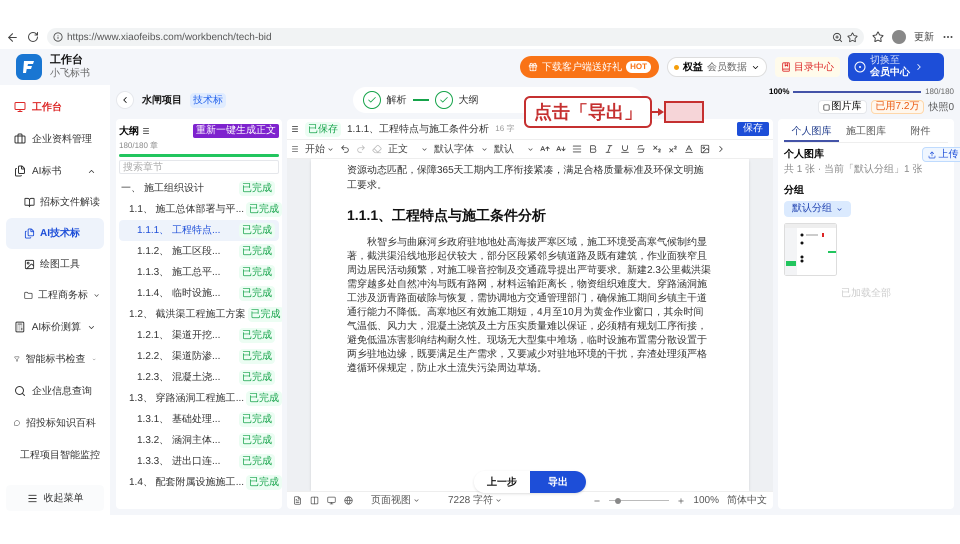 Image resolution: width=960 pixels, height=544 pixels. Describe the element at coordinates (199, 167) in the screenshot. I see `search-field: 搜索章节` at that location.